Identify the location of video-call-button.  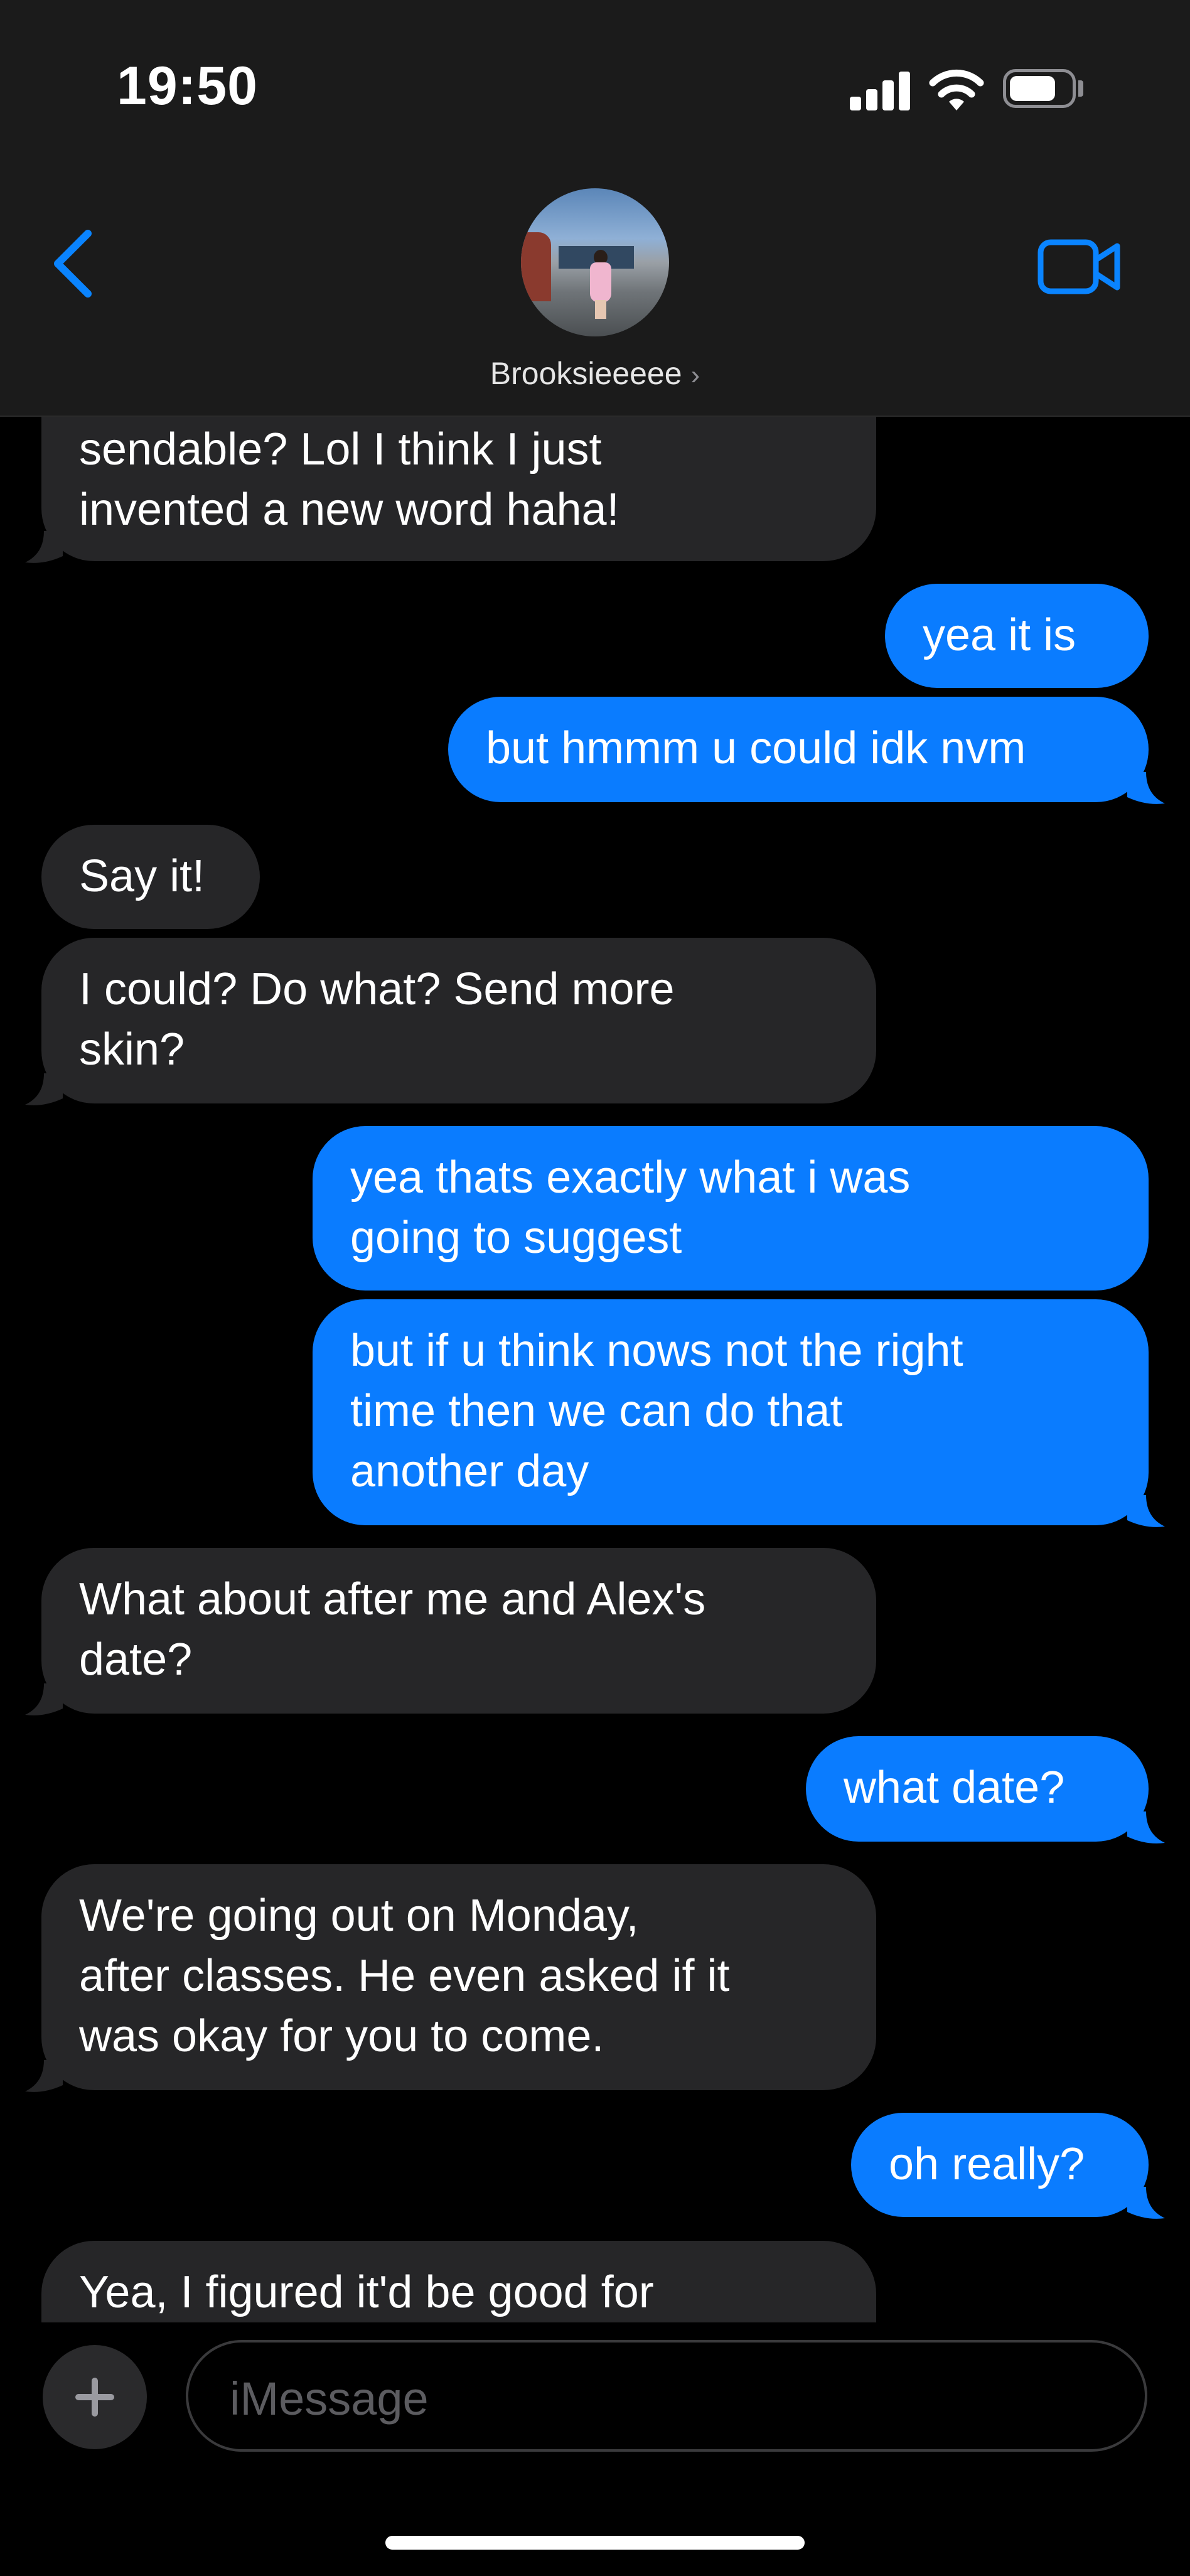
(1079, 266).